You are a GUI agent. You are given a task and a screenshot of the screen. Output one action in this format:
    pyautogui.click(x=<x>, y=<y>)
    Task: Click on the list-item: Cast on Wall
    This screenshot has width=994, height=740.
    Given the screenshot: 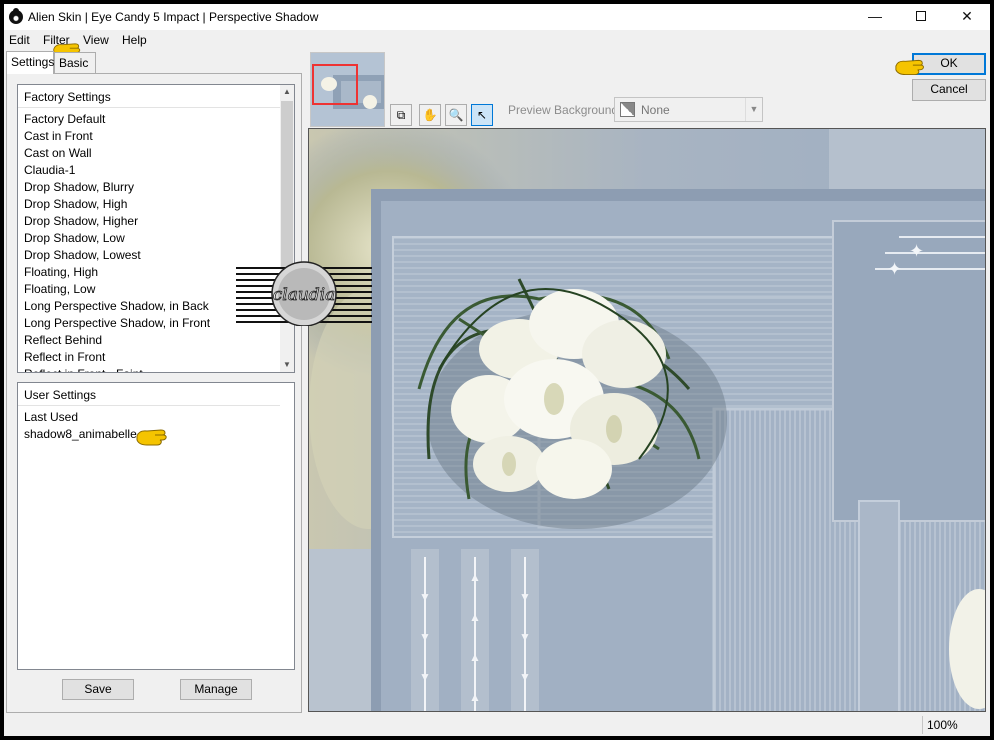 What is the action you would take?
    pyautogui.click(x=151, y=153)
    